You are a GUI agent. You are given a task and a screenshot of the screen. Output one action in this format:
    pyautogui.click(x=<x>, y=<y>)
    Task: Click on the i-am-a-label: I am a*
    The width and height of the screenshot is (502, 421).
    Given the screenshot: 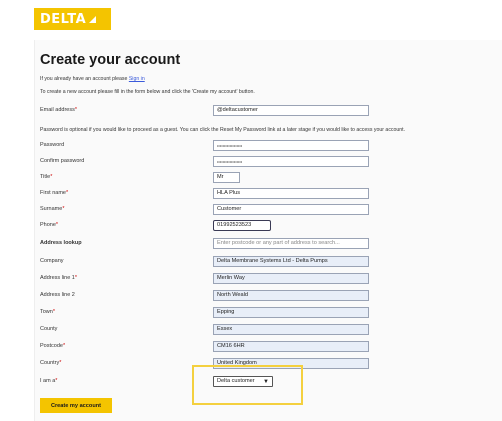 What is the action you would take?
    pyautogui.click(x=49, y=381)
    